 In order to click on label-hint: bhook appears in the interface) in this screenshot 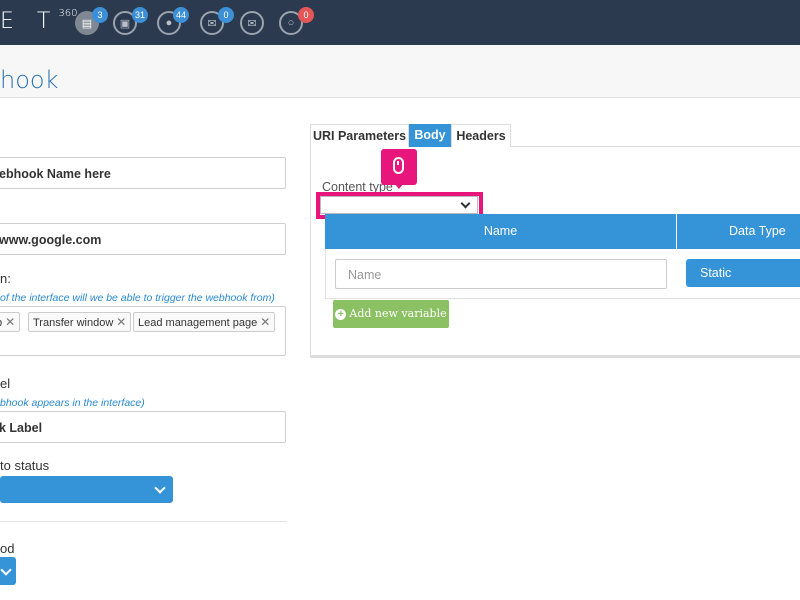, I will do `click(72, 403)`.